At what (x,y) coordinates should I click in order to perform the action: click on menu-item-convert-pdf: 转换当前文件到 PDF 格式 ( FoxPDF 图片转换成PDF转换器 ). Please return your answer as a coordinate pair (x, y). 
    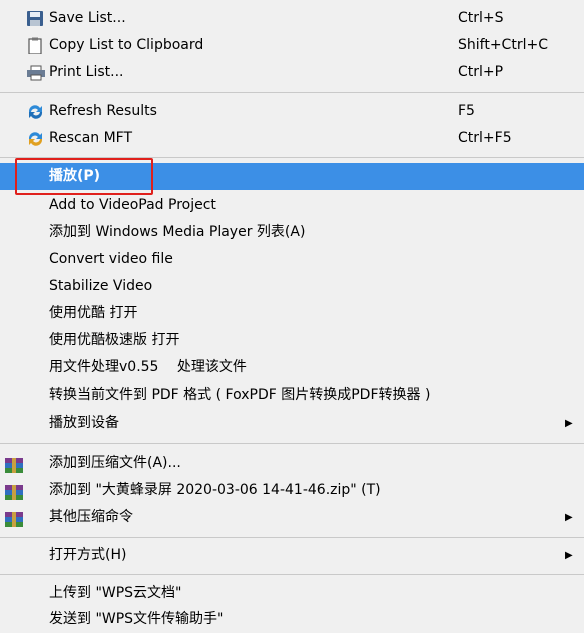
    Looking at the image, I should click on (292, 395).